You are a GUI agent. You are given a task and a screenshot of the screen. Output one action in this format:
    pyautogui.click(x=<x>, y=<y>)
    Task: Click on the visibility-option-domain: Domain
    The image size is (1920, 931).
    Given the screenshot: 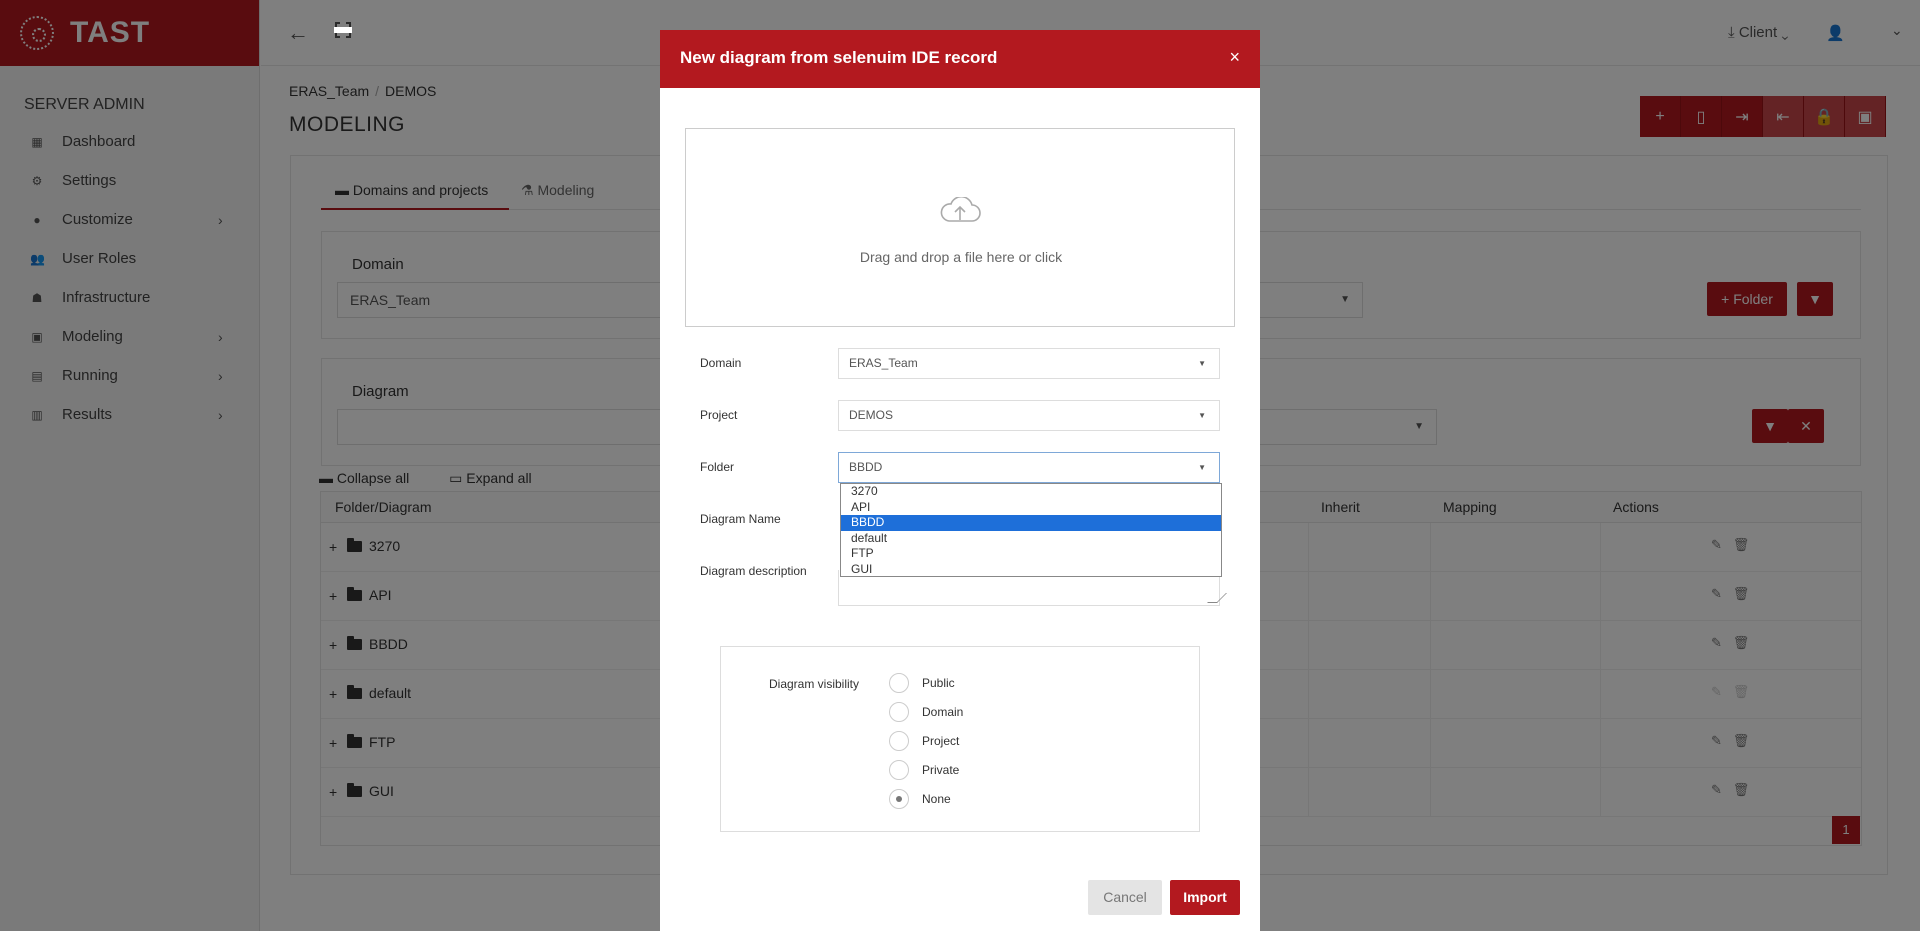 What is the action you would take?
    pyautogui.click(x=926, y=712)
    